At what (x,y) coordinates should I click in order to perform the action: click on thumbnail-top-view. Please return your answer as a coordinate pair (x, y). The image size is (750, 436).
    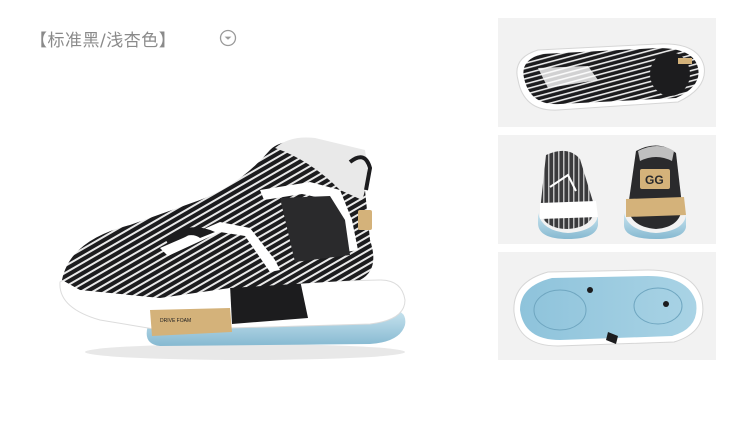
    Looking at the image, I should click on (607, 72).